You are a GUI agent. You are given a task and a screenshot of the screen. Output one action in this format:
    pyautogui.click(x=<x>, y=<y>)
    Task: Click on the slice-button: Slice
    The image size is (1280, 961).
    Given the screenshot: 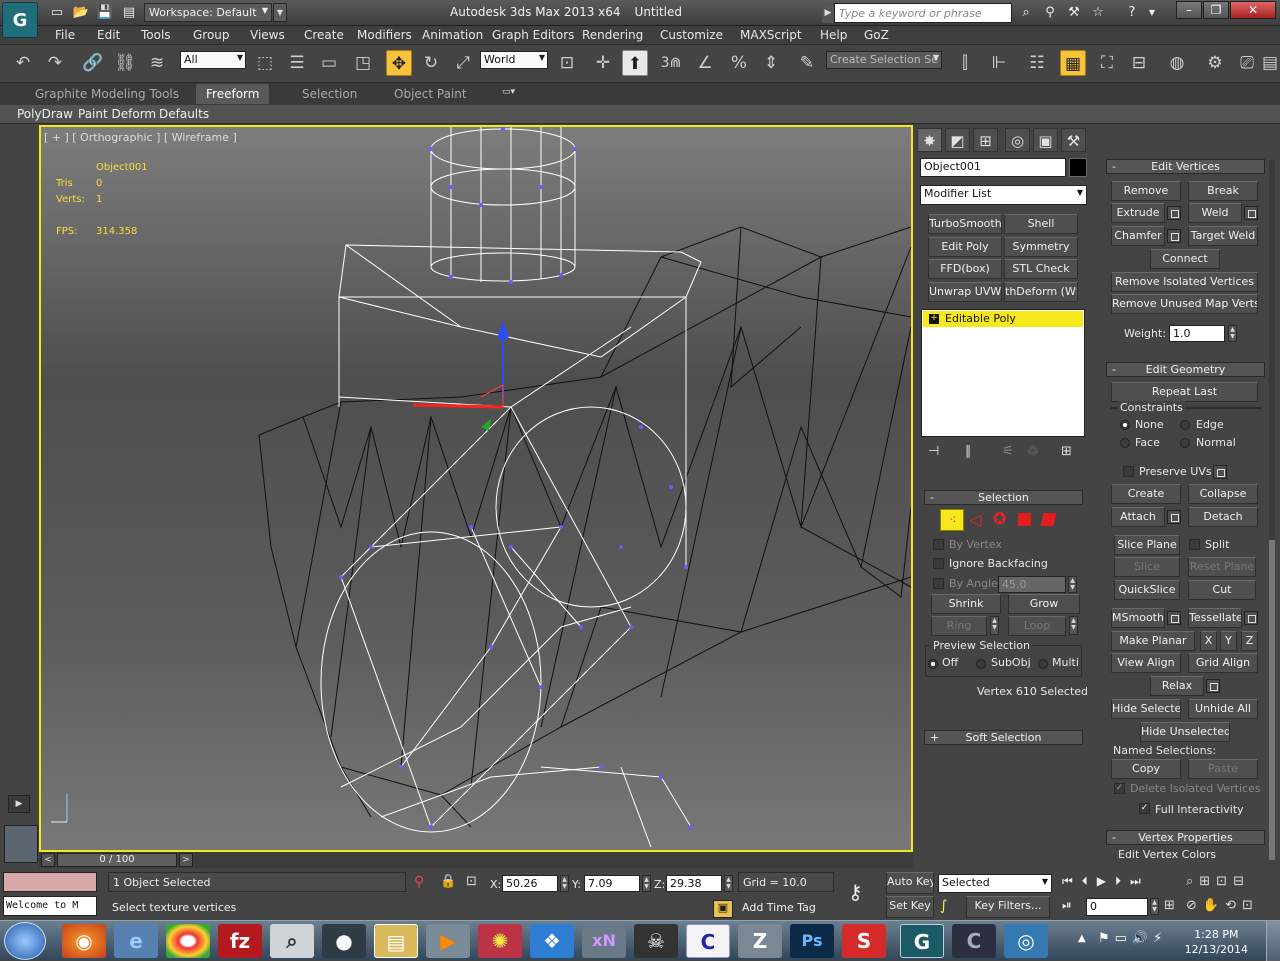 What is the action you would take?
    pyautogui.click(x=1147, y=567)
    